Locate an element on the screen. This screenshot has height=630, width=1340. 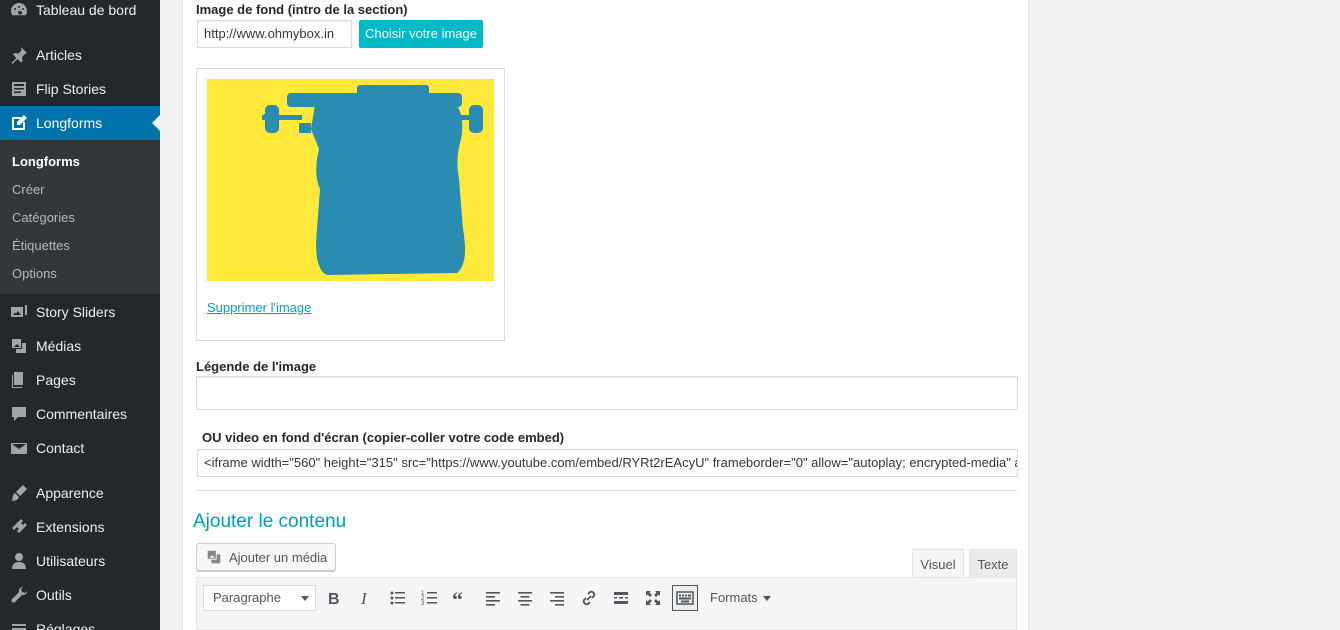
add-media-label: Ajouter un média is located at coordinates (278, 557).